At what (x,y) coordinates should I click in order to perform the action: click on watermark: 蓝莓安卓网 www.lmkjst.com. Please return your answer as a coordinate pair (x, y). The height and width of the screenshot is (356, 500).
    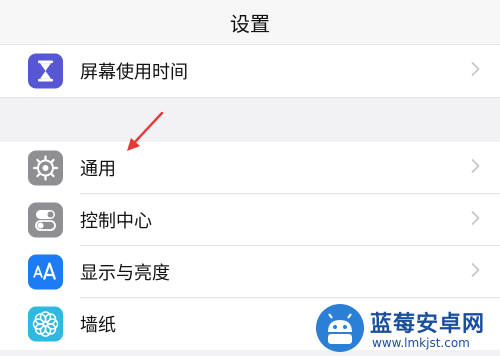
    Looking at the image, I should click on (405, 328).